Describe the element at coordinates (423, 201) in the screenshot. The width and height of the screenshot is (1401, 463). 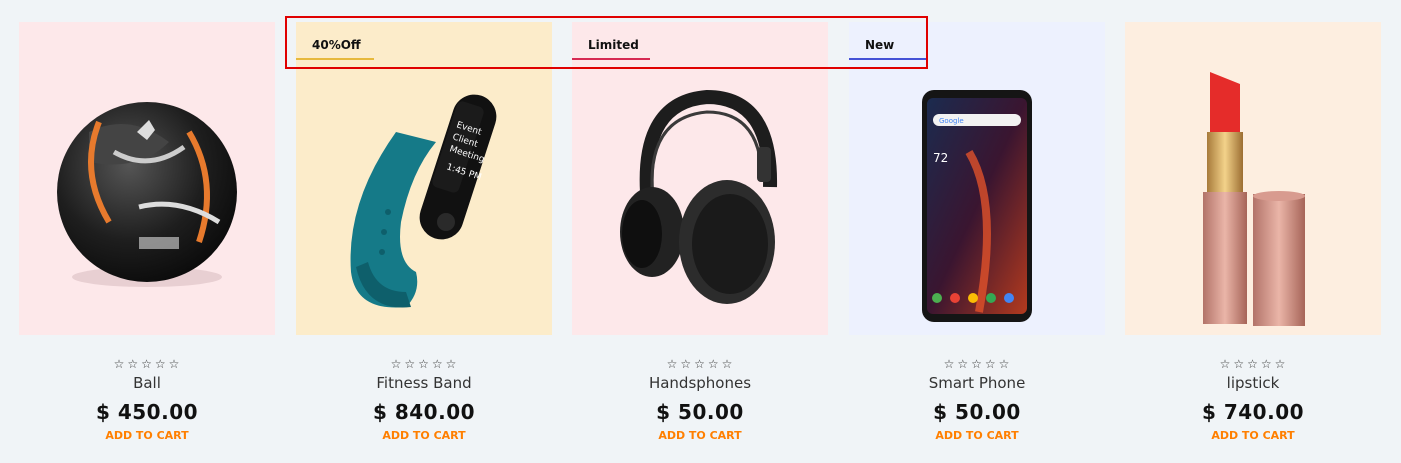
I see `fitness-band-image: Event Client Meeting 1:45 PM` at that location.